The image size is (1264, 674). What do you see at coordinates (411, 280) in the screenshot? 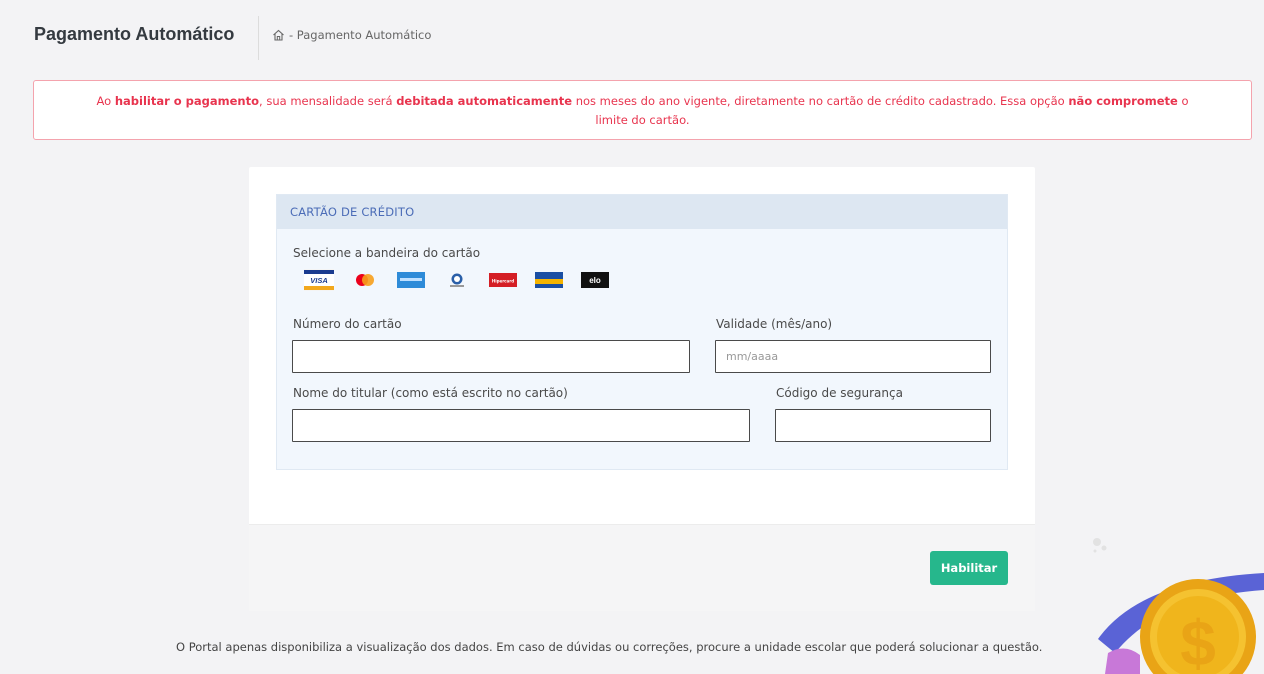
I see `brand-amex-icon` at bounding box center [411, 280].